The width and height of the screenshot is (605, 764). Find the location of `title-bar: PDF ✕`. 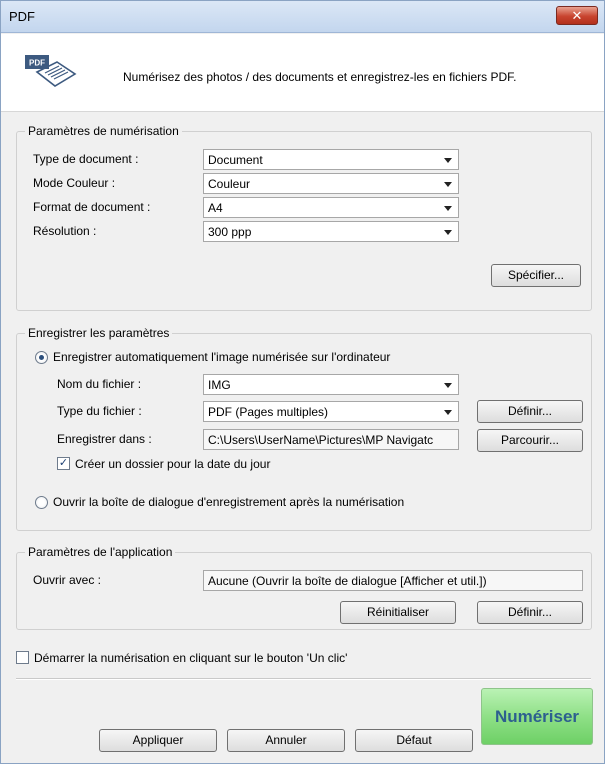

title-bar: PDF ✕ is located at coordinates (302, 17).